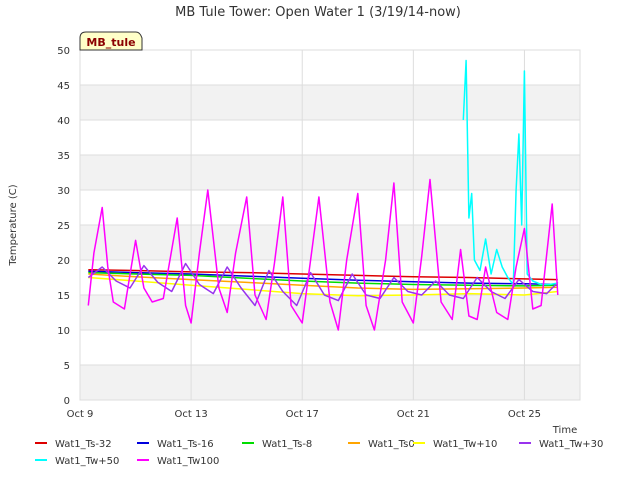  I want to click on y-tick-label: 35, so click(63, 156).